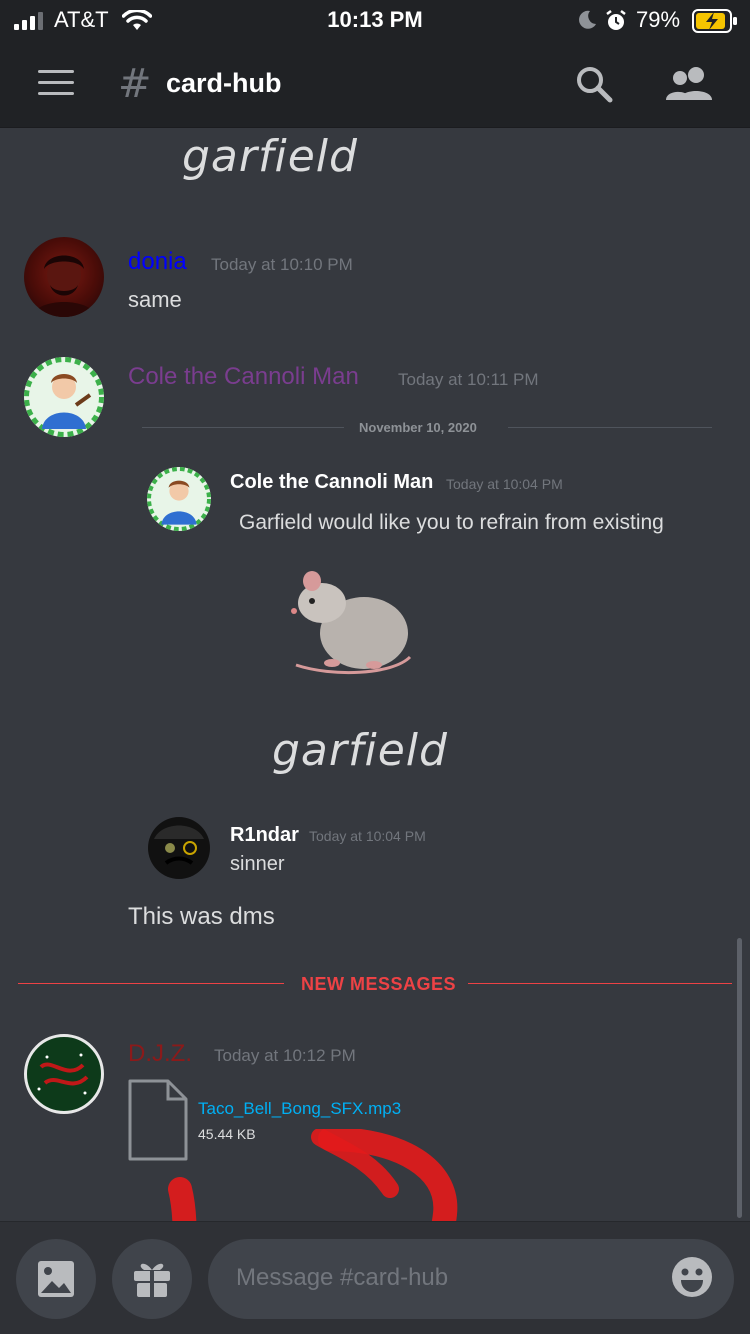 Image resolution: width=750 pixels, height=1334 pixels. What do you see at coordinates (375, 84) in the screenshot?
I see `channel-header: # card-hub` at bounding box center [375, 84].